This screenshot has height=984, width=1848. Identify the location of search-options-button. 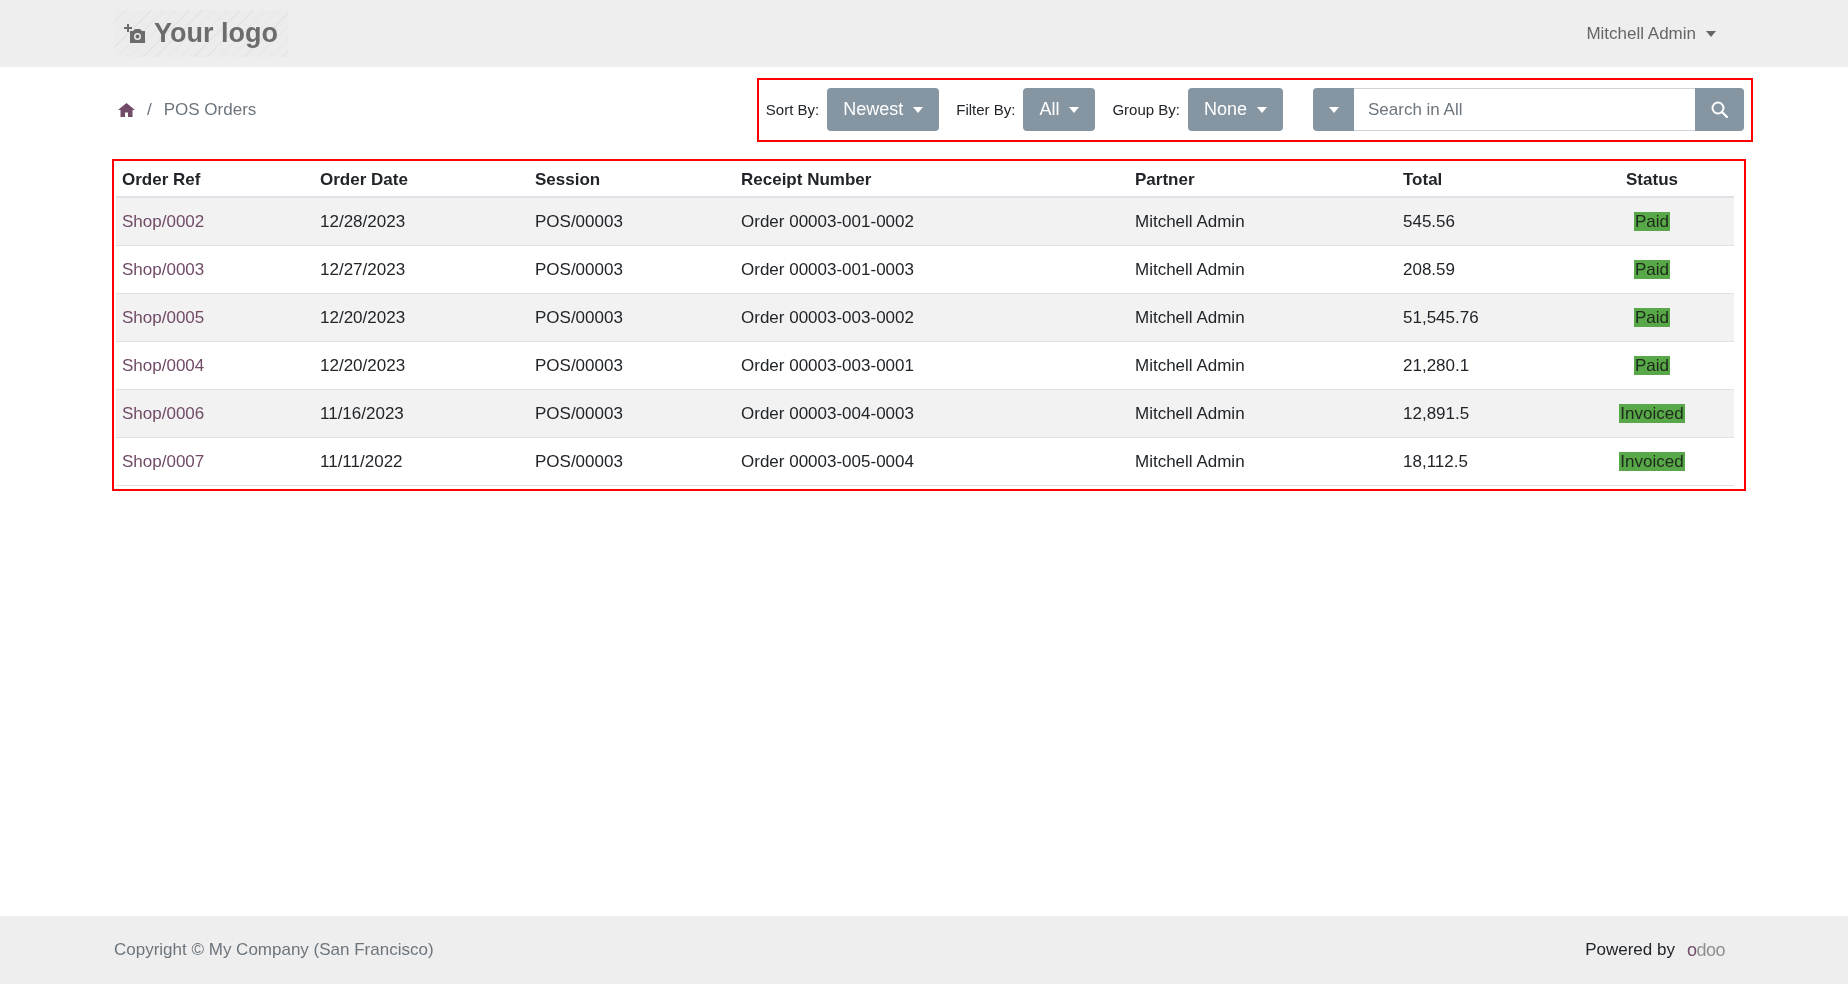
(1333, 109).